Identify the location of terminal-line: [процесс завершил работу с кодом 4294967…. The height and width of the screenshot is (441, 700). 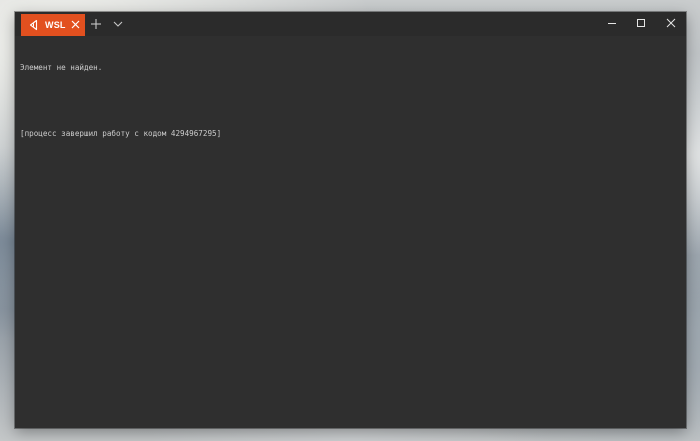
(121, 133).